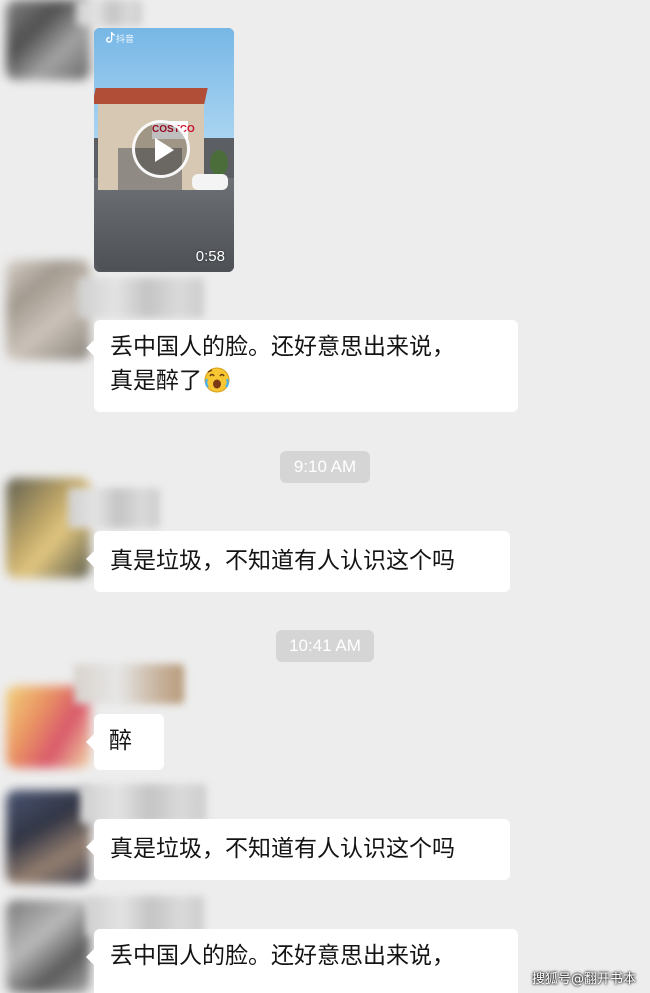 Image resolution: width=650 pixels, height=993 pixels. What do you see at coordinates (217, 380) in the screenshot?
I see `crying-laughing-face-icon` at bounding box center [217, 380].